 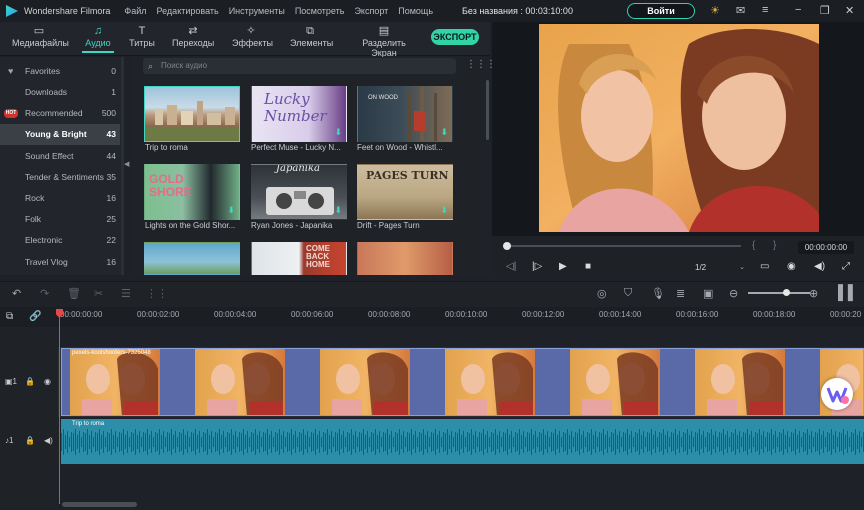 What do you see at coordinates (193, 36) in the screenshot?
I see `tab-transitions: ⇄ Переходы` at bounding box center [193, 36].